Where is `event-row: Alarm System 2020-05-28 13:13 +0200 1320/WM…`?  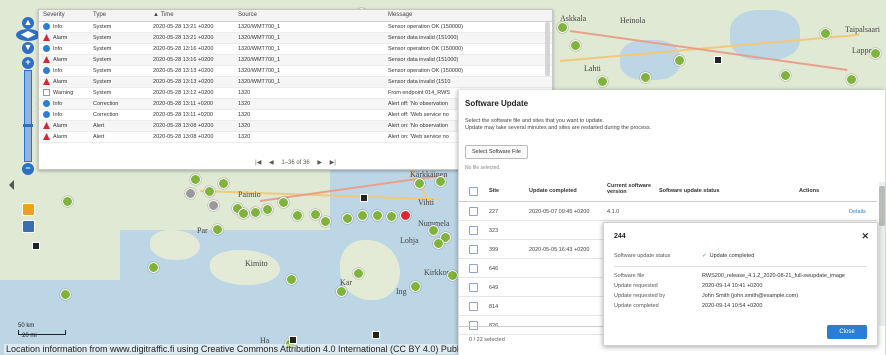 event-row: Alarm System 2020-05-28 13:13 +0200 1320/WM… is located at coordinates (295, 82).